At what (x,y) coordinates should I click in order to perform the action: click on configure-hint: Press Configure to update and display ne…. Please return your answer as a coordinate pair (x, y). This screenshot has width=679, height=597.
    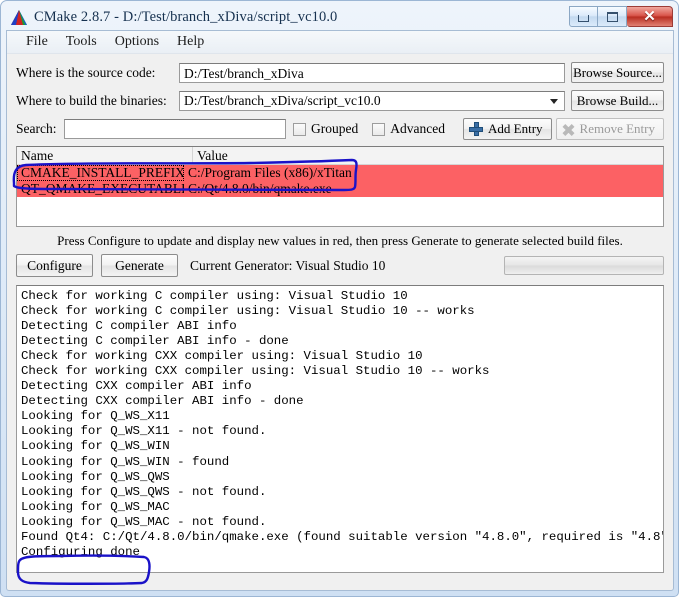
    Looking at the image, I should click on (340, 240).